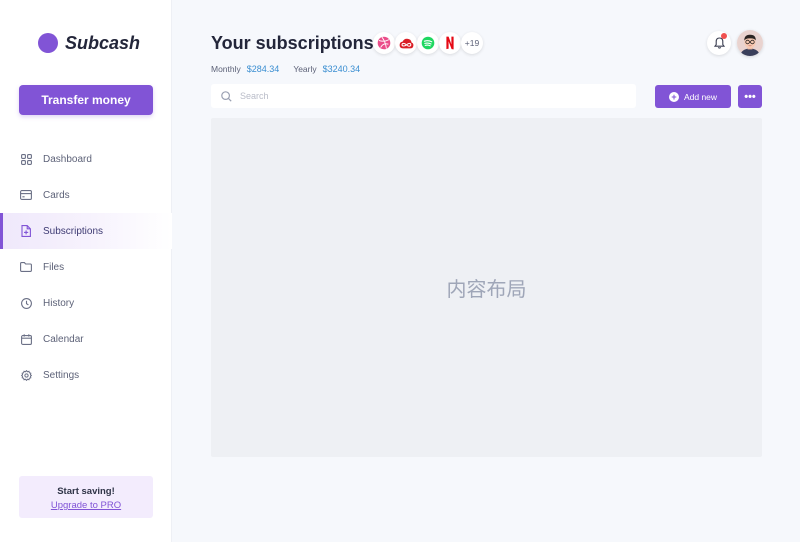 The height and width of the screenshot is (542, 800). What do you see at coordinates (59, 303) in the screenshot?
I see `sidebar-item-label: History` at bounding box center [59, 303].